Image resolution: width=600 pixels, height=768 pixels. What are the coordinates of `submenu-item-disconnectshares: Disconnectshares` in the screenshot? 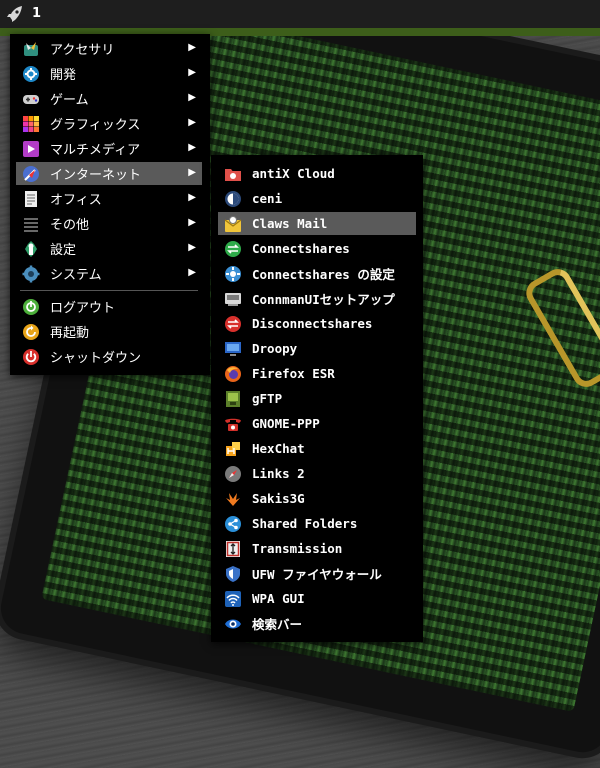 It's located at (317, 323).